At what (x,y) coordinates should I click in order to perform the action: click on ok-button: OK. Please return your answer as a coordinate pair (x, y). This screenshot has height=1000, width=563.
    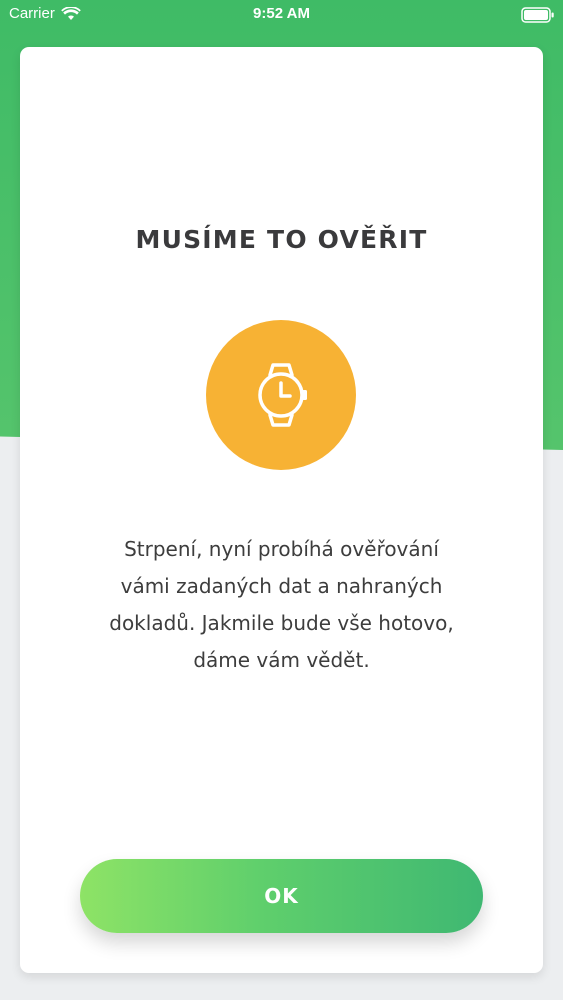
    Looking at the image, I should click on (281, 896).